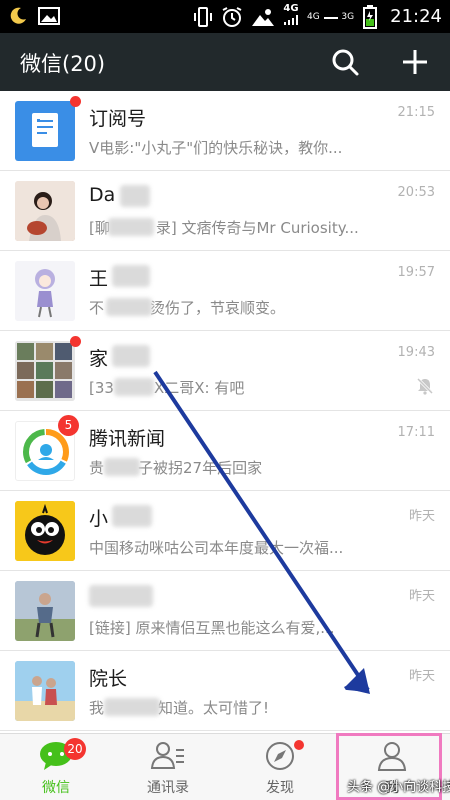 This screenshot has height=800, width=450. What do you see at coordinates (168, 788) in the screenshot?
I see `tab-label: 通讯录` at bounding box center [168, 788].